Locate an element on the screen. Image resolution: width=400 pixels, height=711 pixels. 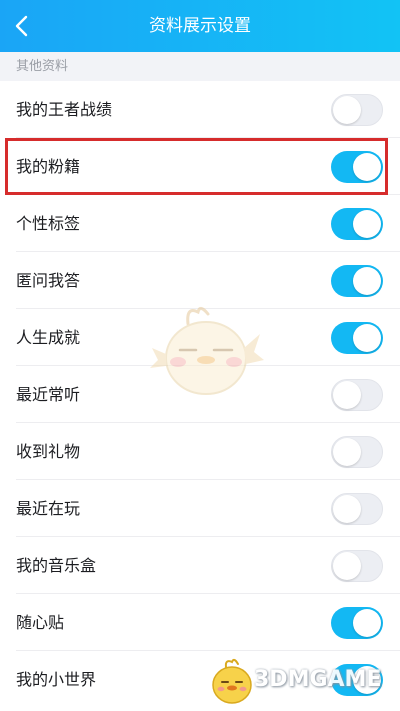
setting-label: 我的粉籍 is located at coordinates (48, 166).